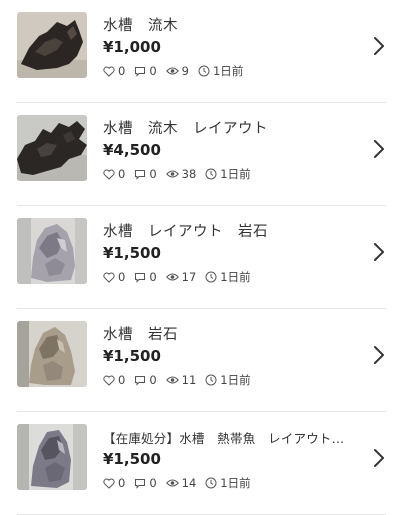 The height and width of the screenshot is (515, 403). I want to click on item-title: 水槽 流木, so click(140, 26).